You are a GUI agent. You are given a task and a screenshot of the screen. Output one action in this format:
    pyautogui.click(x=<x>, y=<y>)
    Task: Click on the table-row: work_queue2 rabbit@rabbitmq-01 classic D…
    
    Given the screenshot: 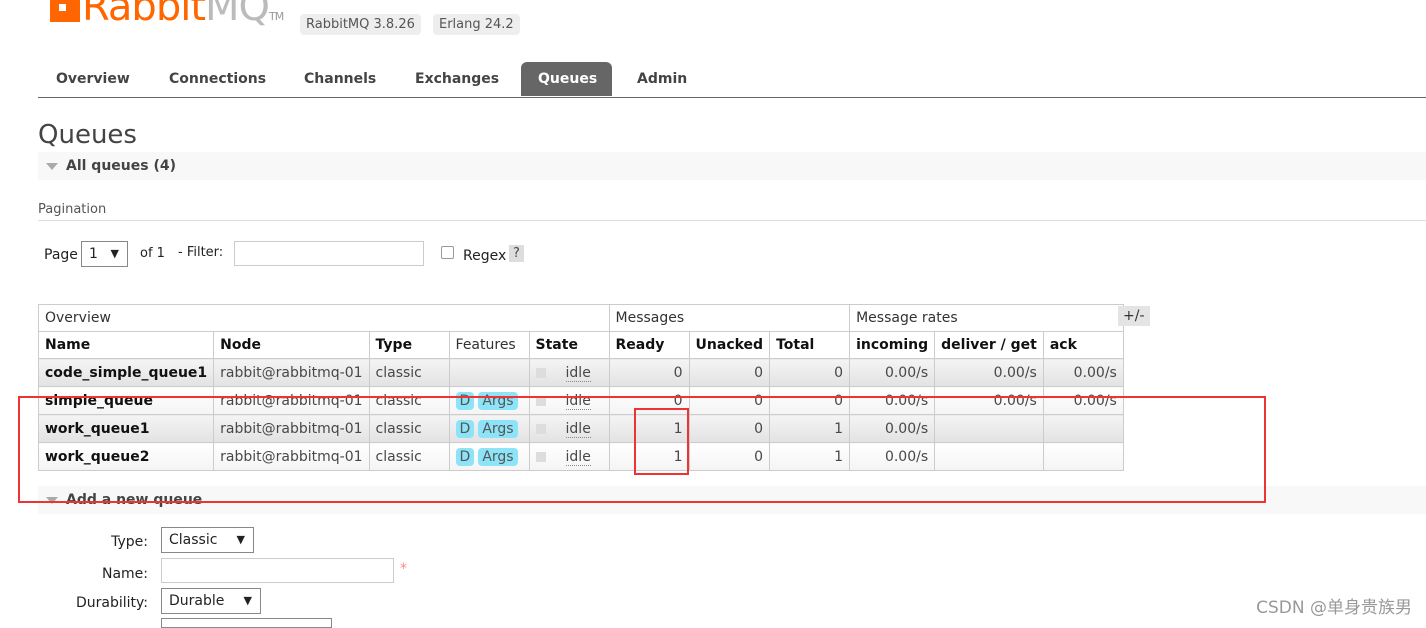 What is the action you would take?
    pyautogui.click(x=580, y=456)
    